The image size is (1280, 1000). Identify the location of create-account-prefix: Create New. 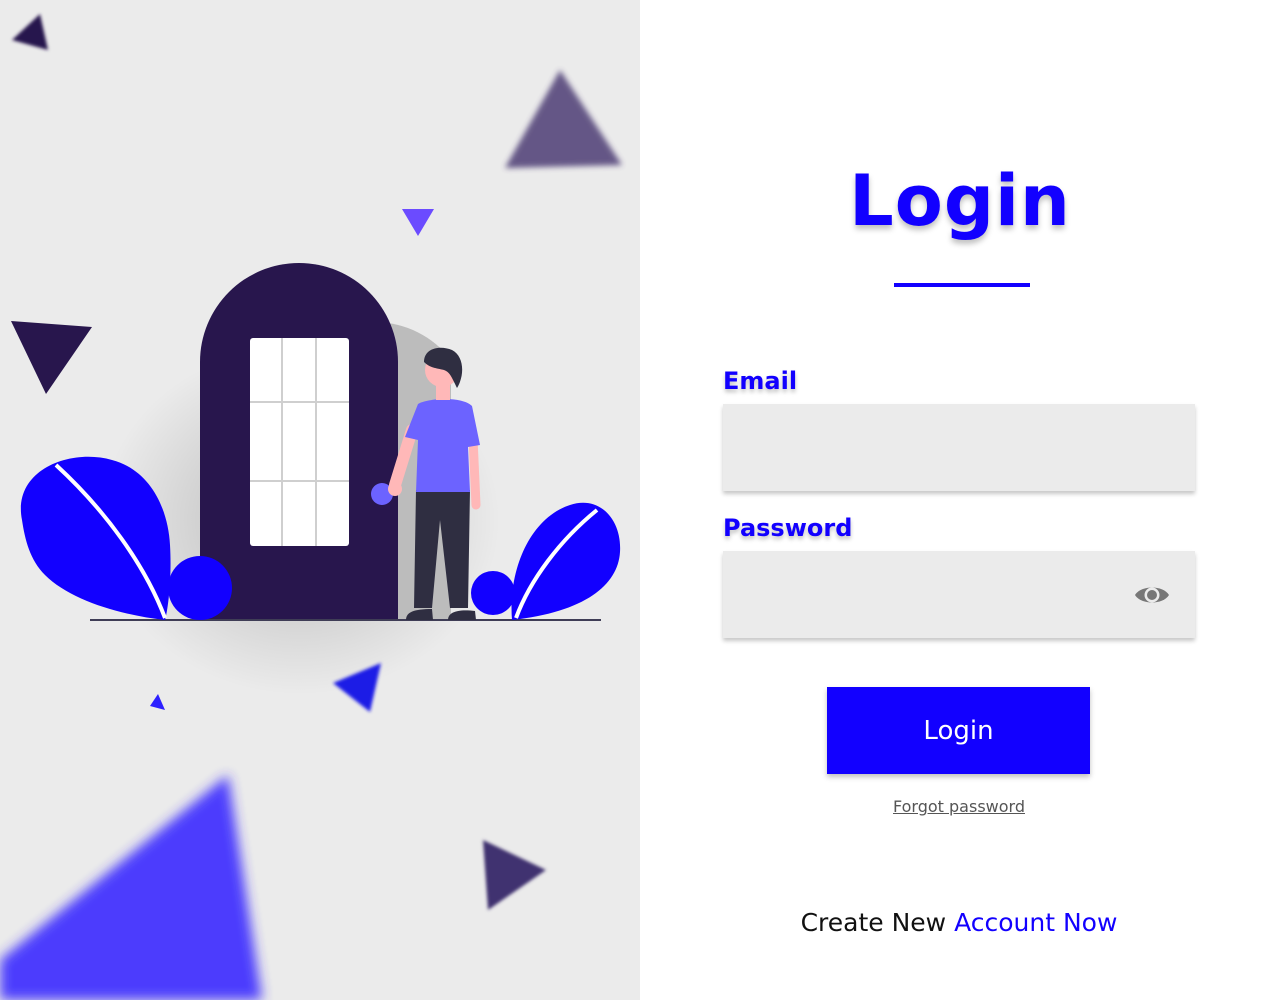
(873, 922).